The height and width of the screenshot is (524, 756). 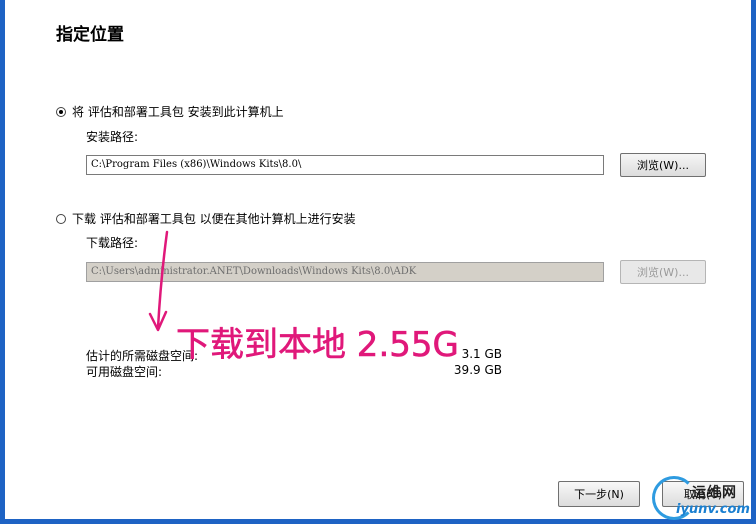 What do you see at coordinates (124, 372) in the screenshot?
I see `available-space-label: 可用磁盘空间:` at bounding box center [124, 372].